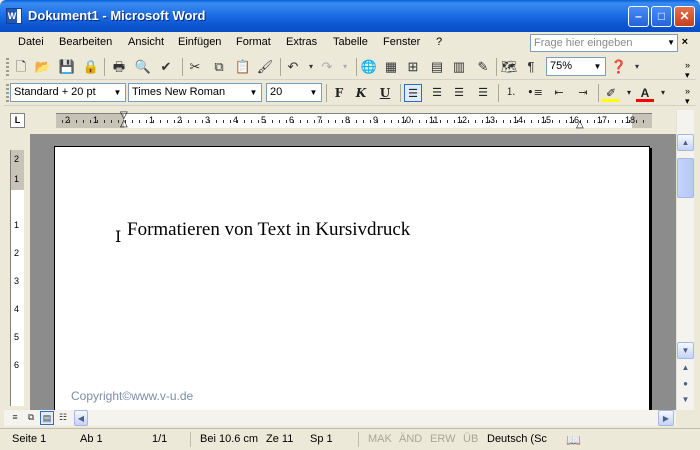 This screenshot has height=450, width=700. I want to click on bullets-icon: •≡, so click(535, 93).